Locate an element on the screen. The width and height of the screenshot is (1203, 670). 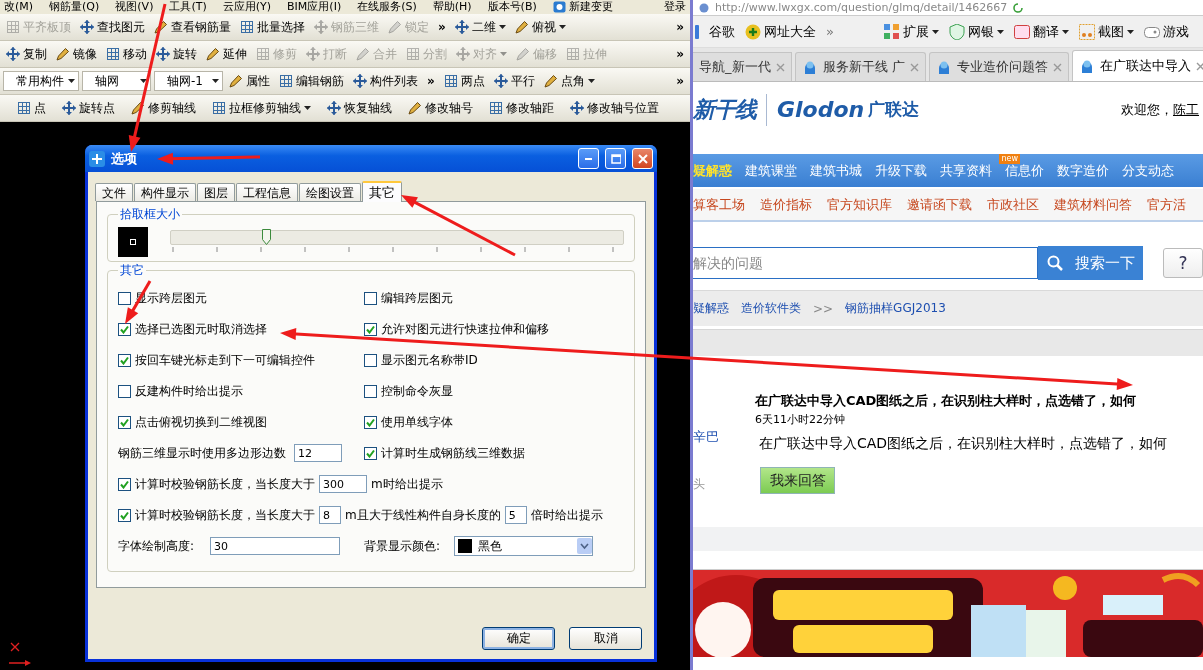
breadcrumb-link: 造价软件类 is located at coordinates (771, 308).